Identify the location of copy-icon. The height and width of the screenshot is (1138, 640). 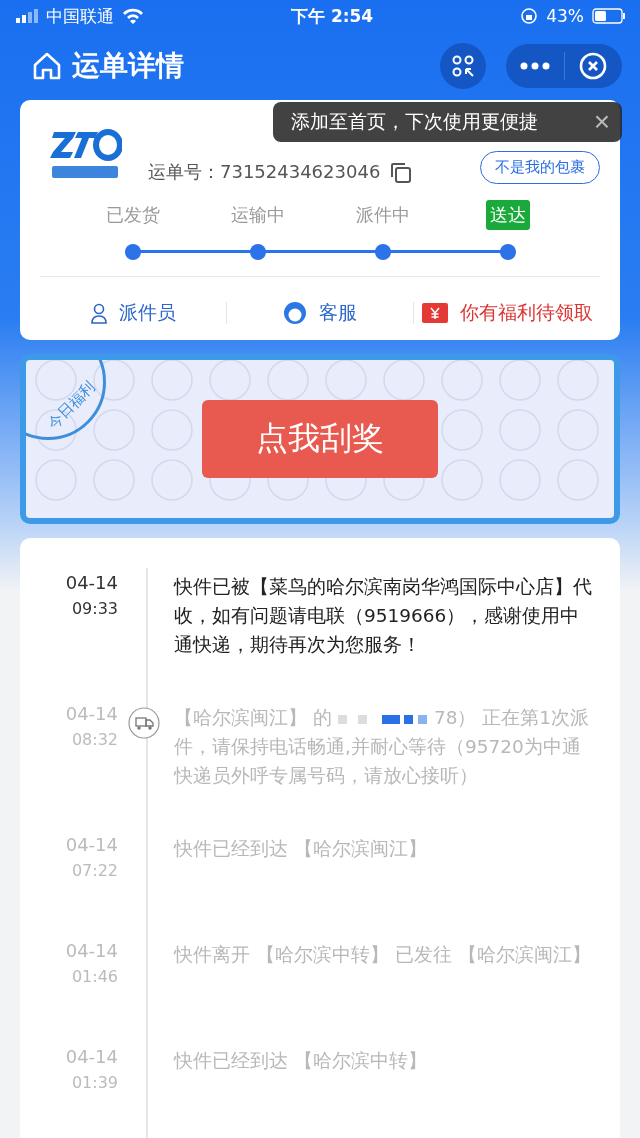
(401, 173).